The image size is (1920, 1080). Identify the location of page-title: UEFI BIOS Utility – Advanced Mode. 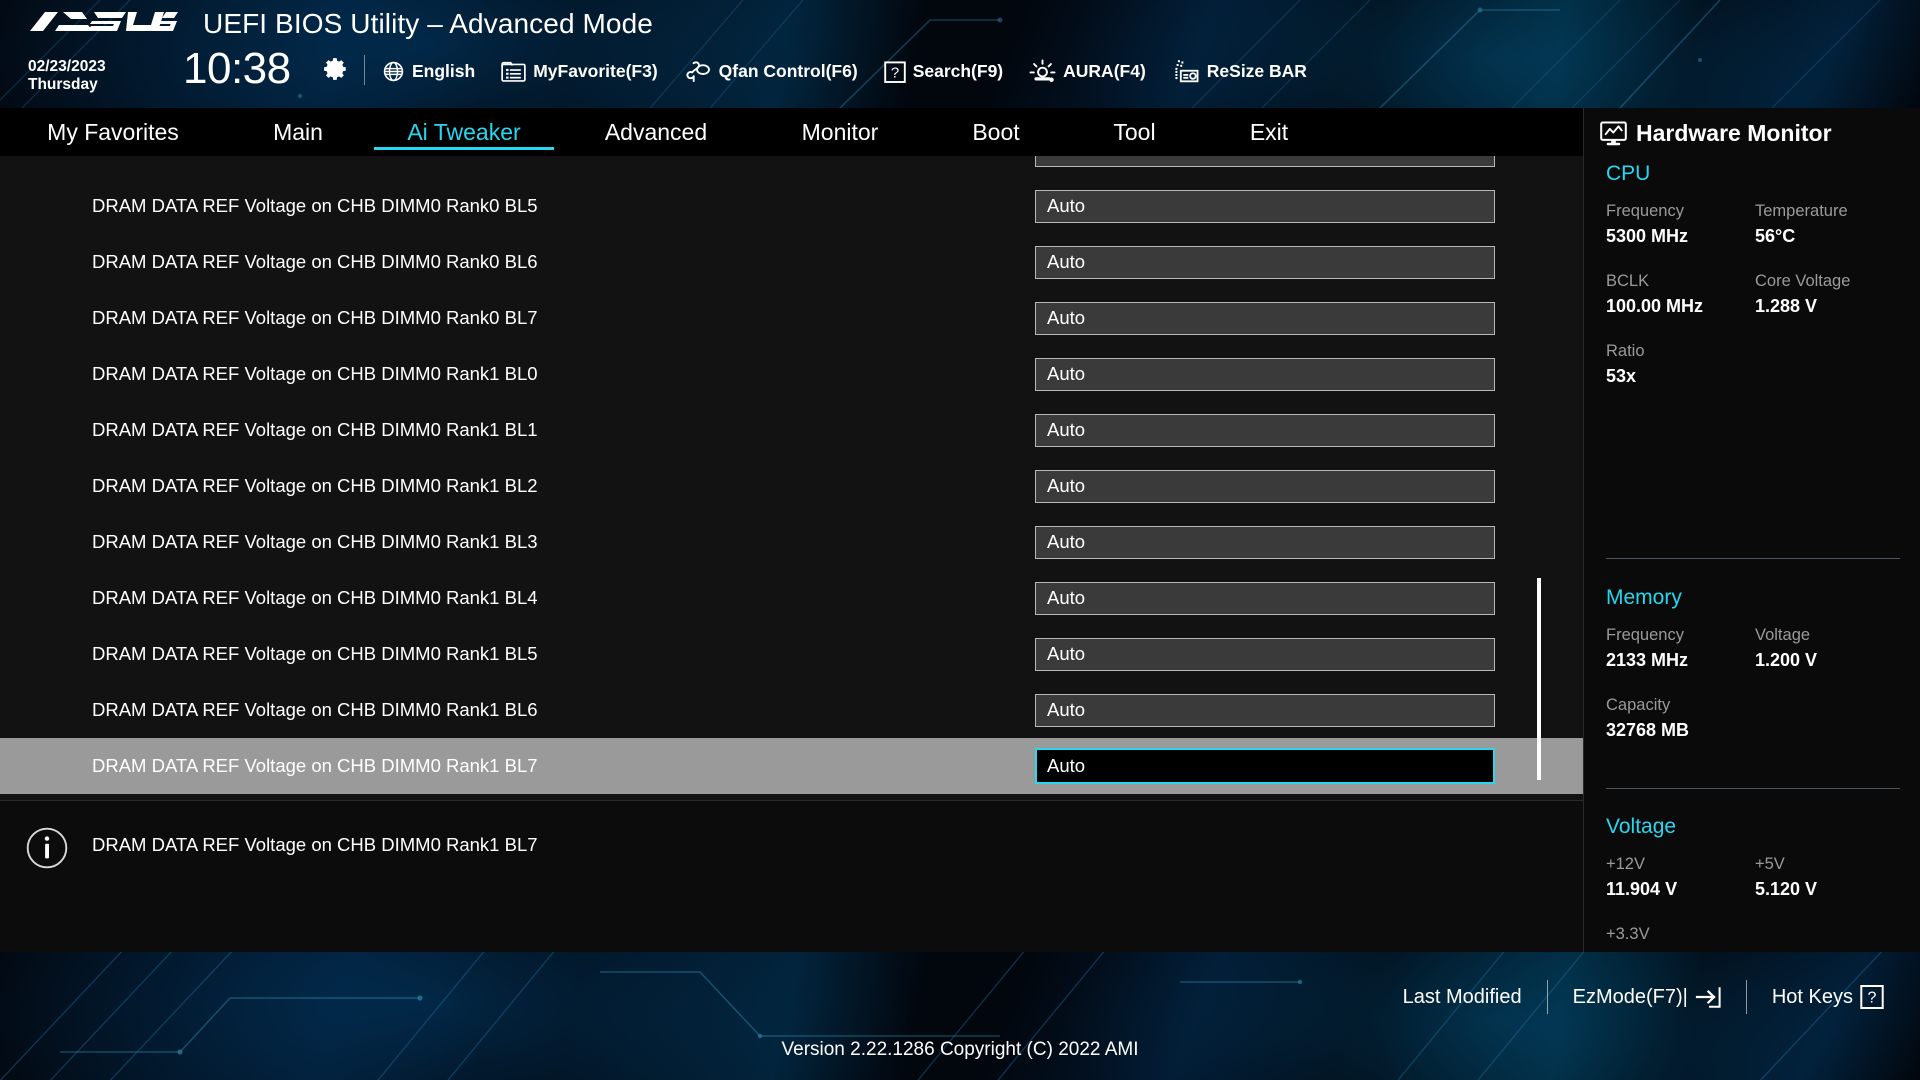
(428, 23).